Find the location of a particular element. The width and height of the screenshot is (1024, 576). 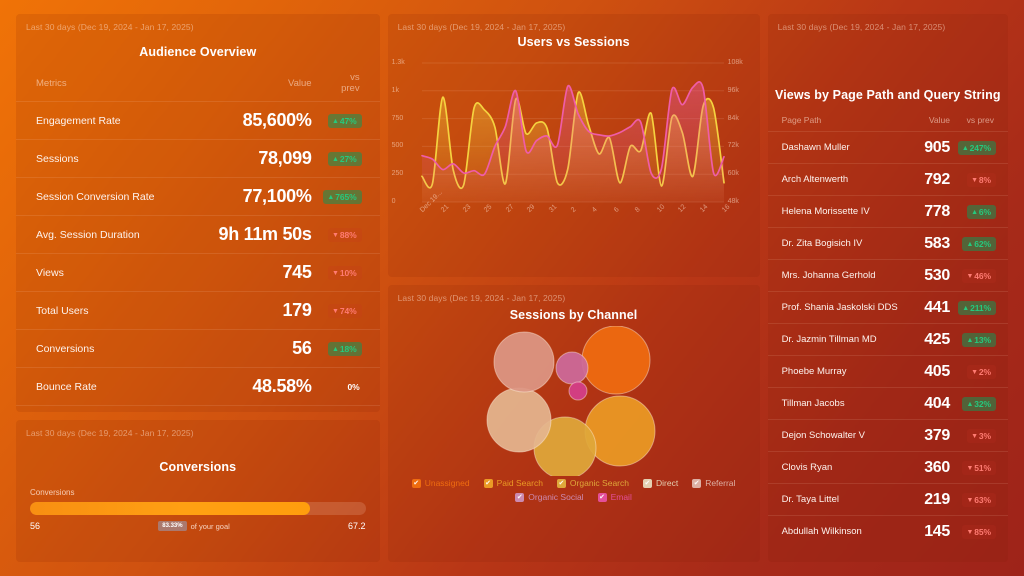

status-badge: ▼51% is located at coordinates (979, 467).